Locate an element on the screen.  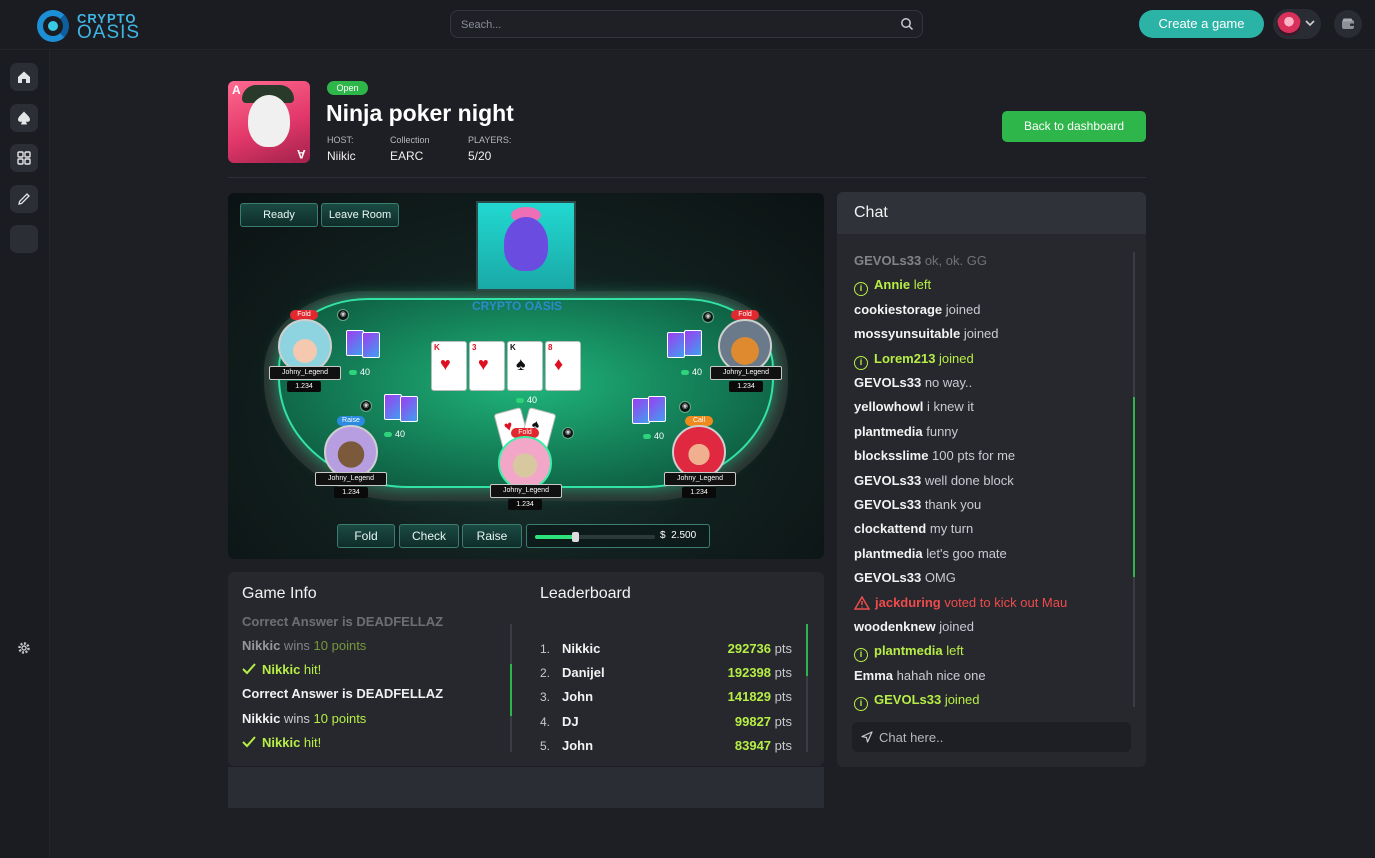
check-button: Check is located at coordinates (429, 536).